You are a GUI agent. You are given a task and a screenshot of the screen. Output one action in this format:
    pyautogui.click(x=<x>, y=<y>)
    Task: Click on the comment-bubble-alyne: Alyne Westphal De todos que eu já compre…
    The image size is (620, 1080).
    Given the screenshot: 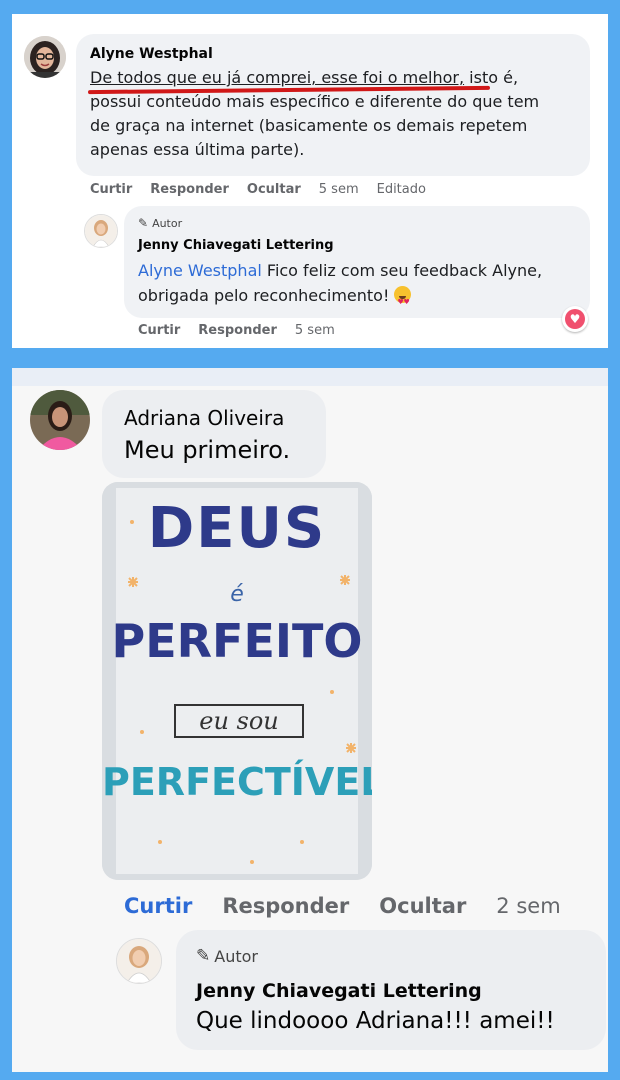 What is the action you would take?
    pyautogui.click(x=333, y=105)
    